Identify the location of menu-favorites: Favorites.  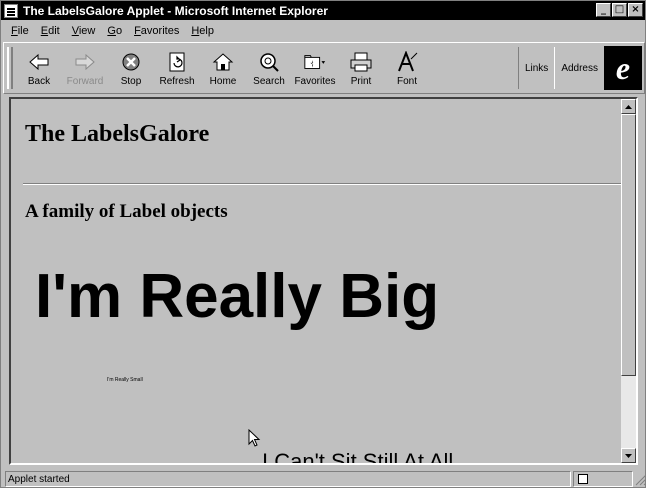
(156, 31).